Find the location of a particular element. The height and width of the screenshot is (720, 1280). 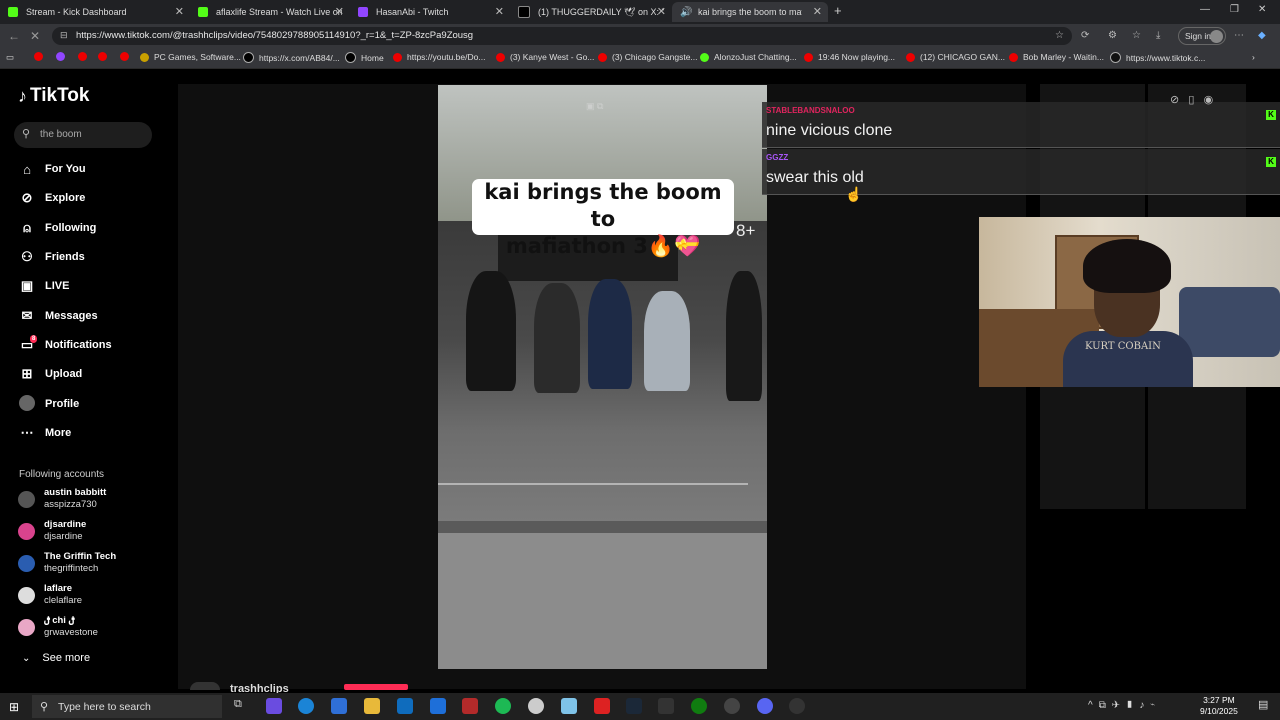

search-input: ⚲ the boom is located at coordinates (83, 135).